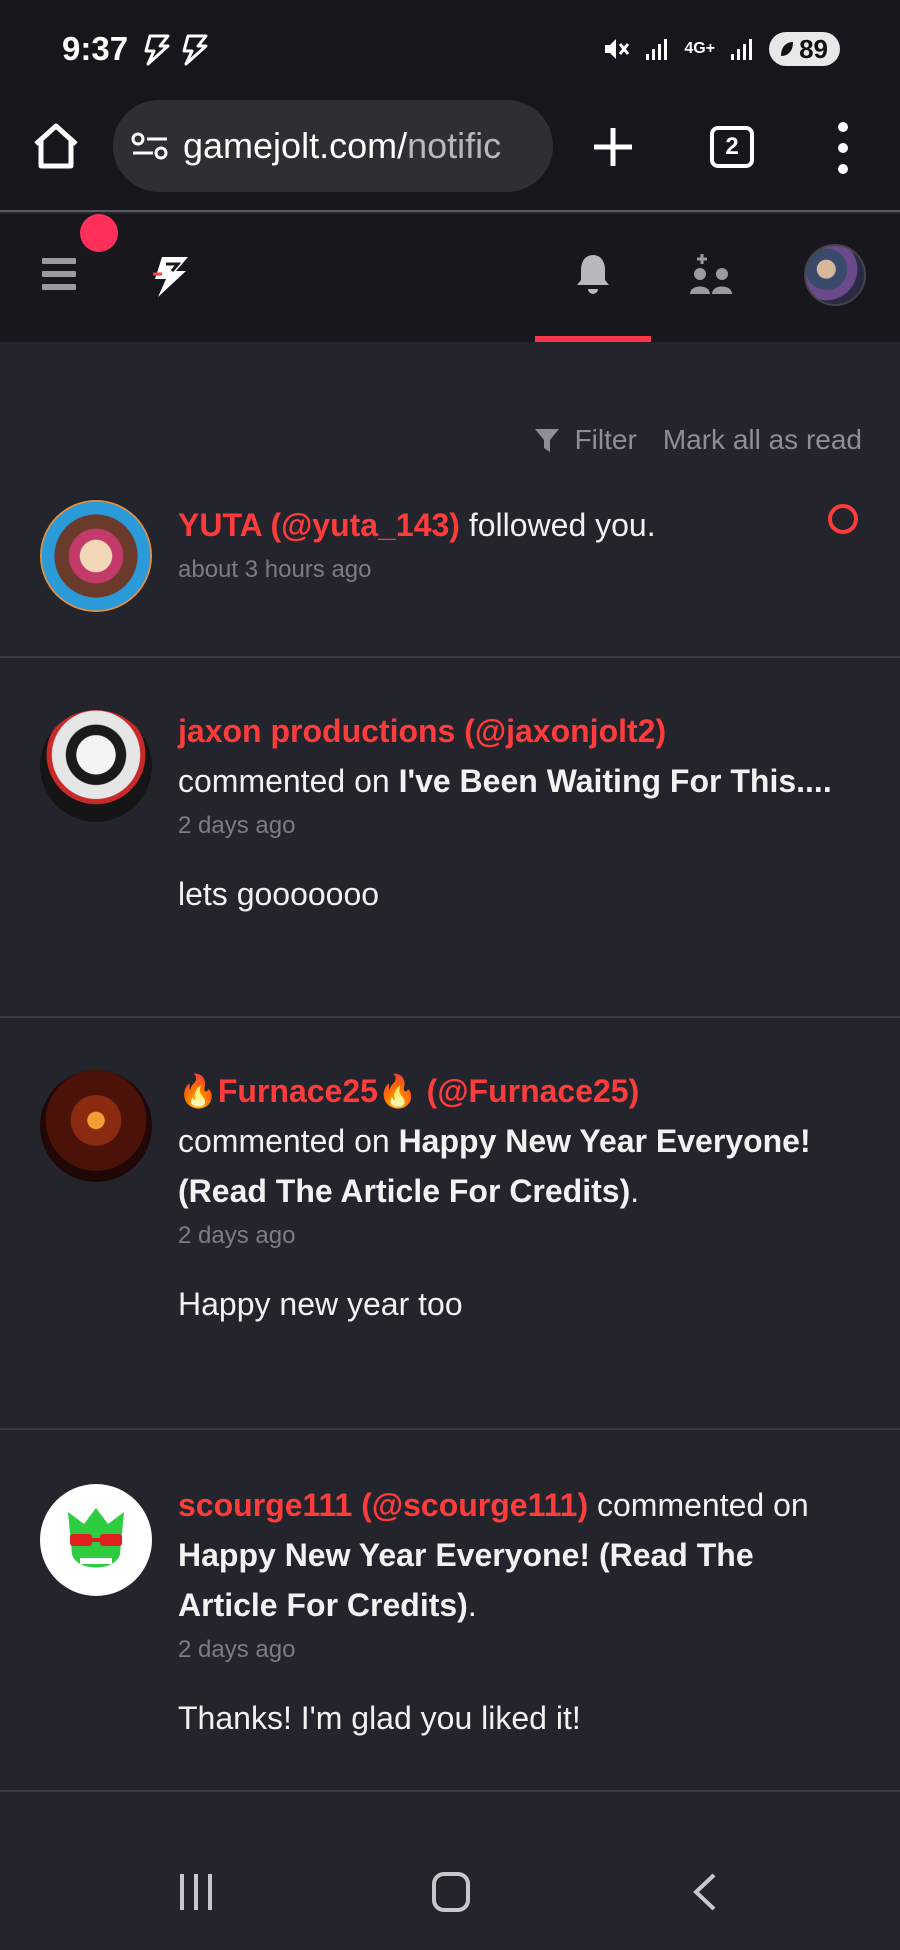  I want to click on notification-icons, so click(176, 50).